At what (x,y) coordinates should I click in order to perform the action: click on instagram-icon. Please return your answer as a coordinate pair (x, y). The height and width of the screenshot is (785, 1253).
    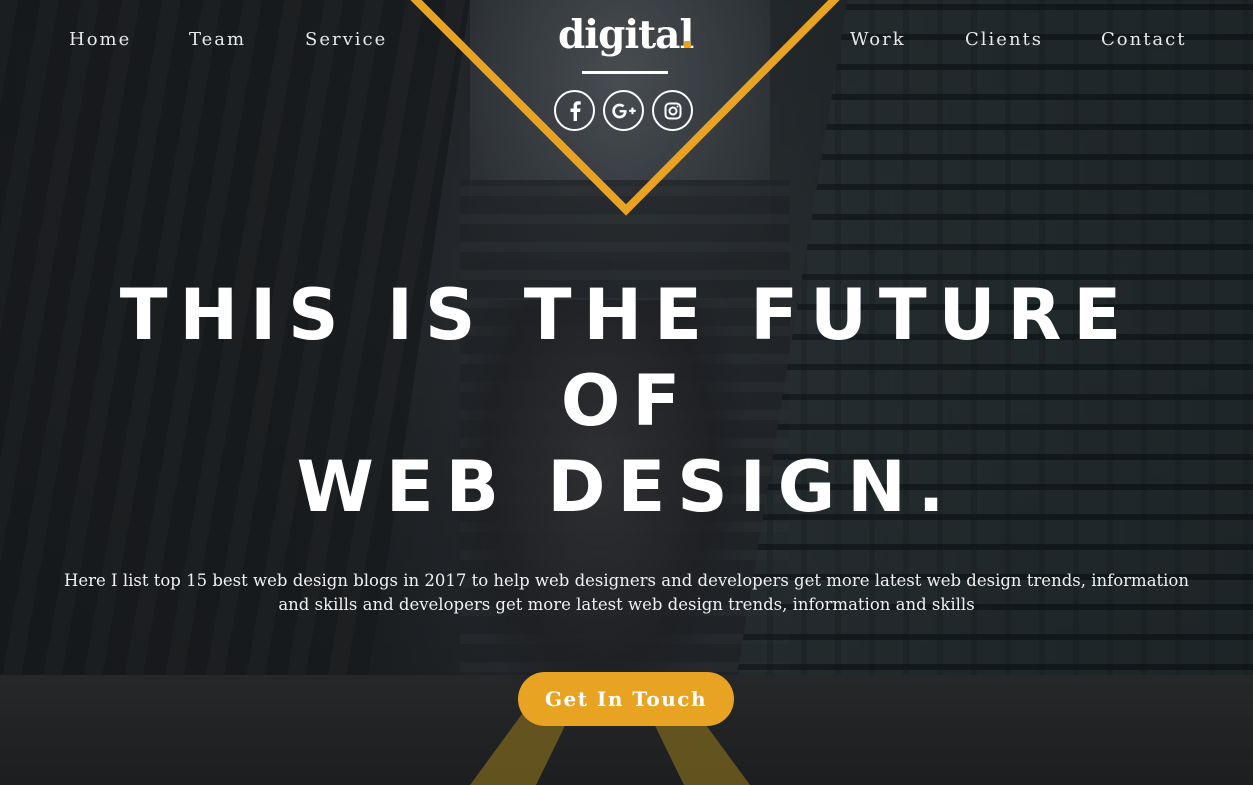
    Looking at the image, I should click on (672, 110).